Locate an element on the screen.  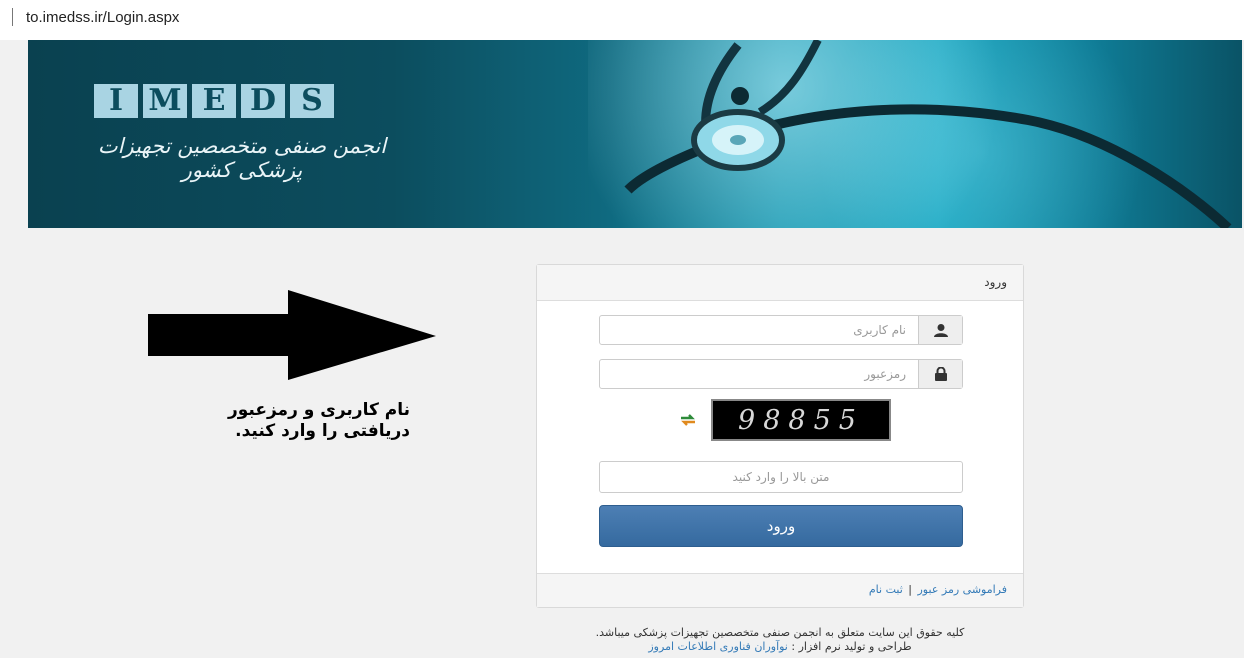
captcha-input is located at coordinates (781, 477).